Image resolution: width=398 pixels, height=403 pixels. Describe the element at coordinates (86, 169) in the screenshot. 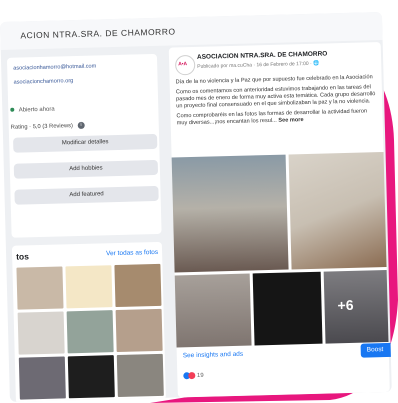

I see `add-hobbies-button: Add hobbies` at that location.